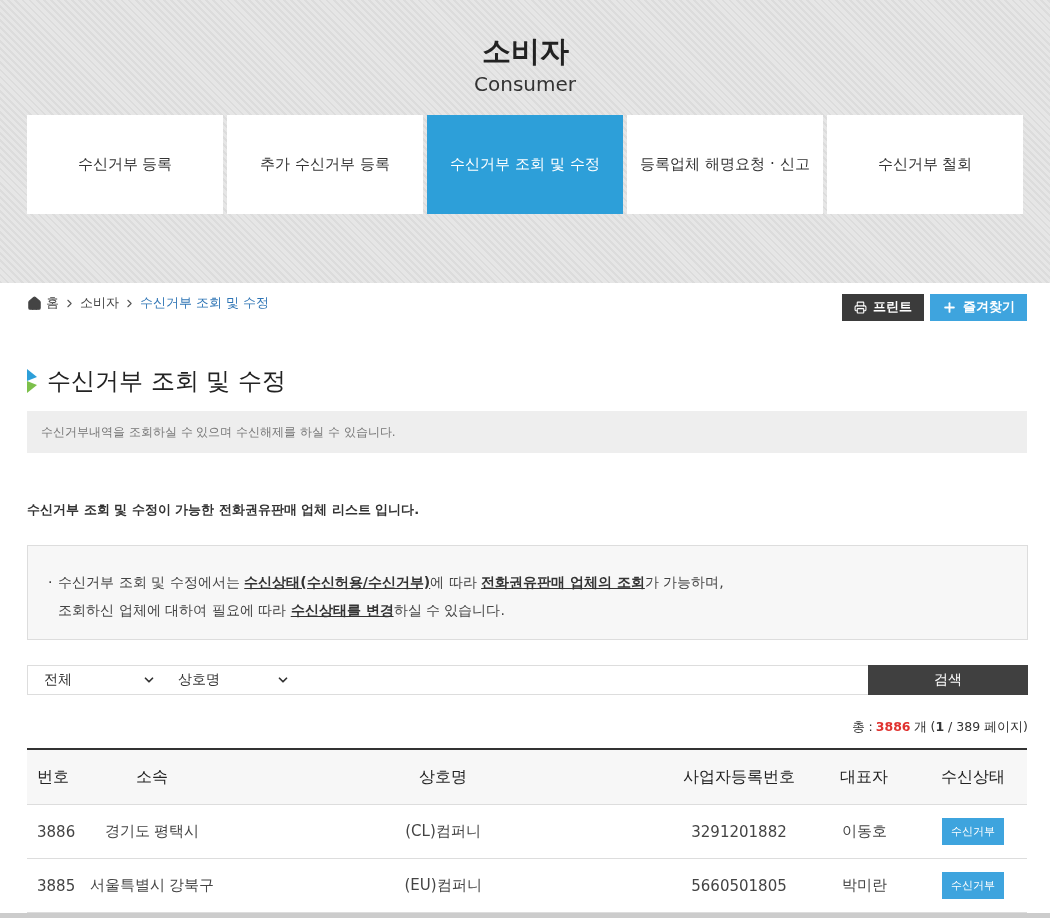 Image resolution: width=1050 pixels, height=918 pixels. I want to click on notice-text: 수신거부 조회 및 수정에서는 수신상태(수신허용/수신거부)에 따라 전화권유판매 업체의 조회가 가능하며,, so click(391, 582).